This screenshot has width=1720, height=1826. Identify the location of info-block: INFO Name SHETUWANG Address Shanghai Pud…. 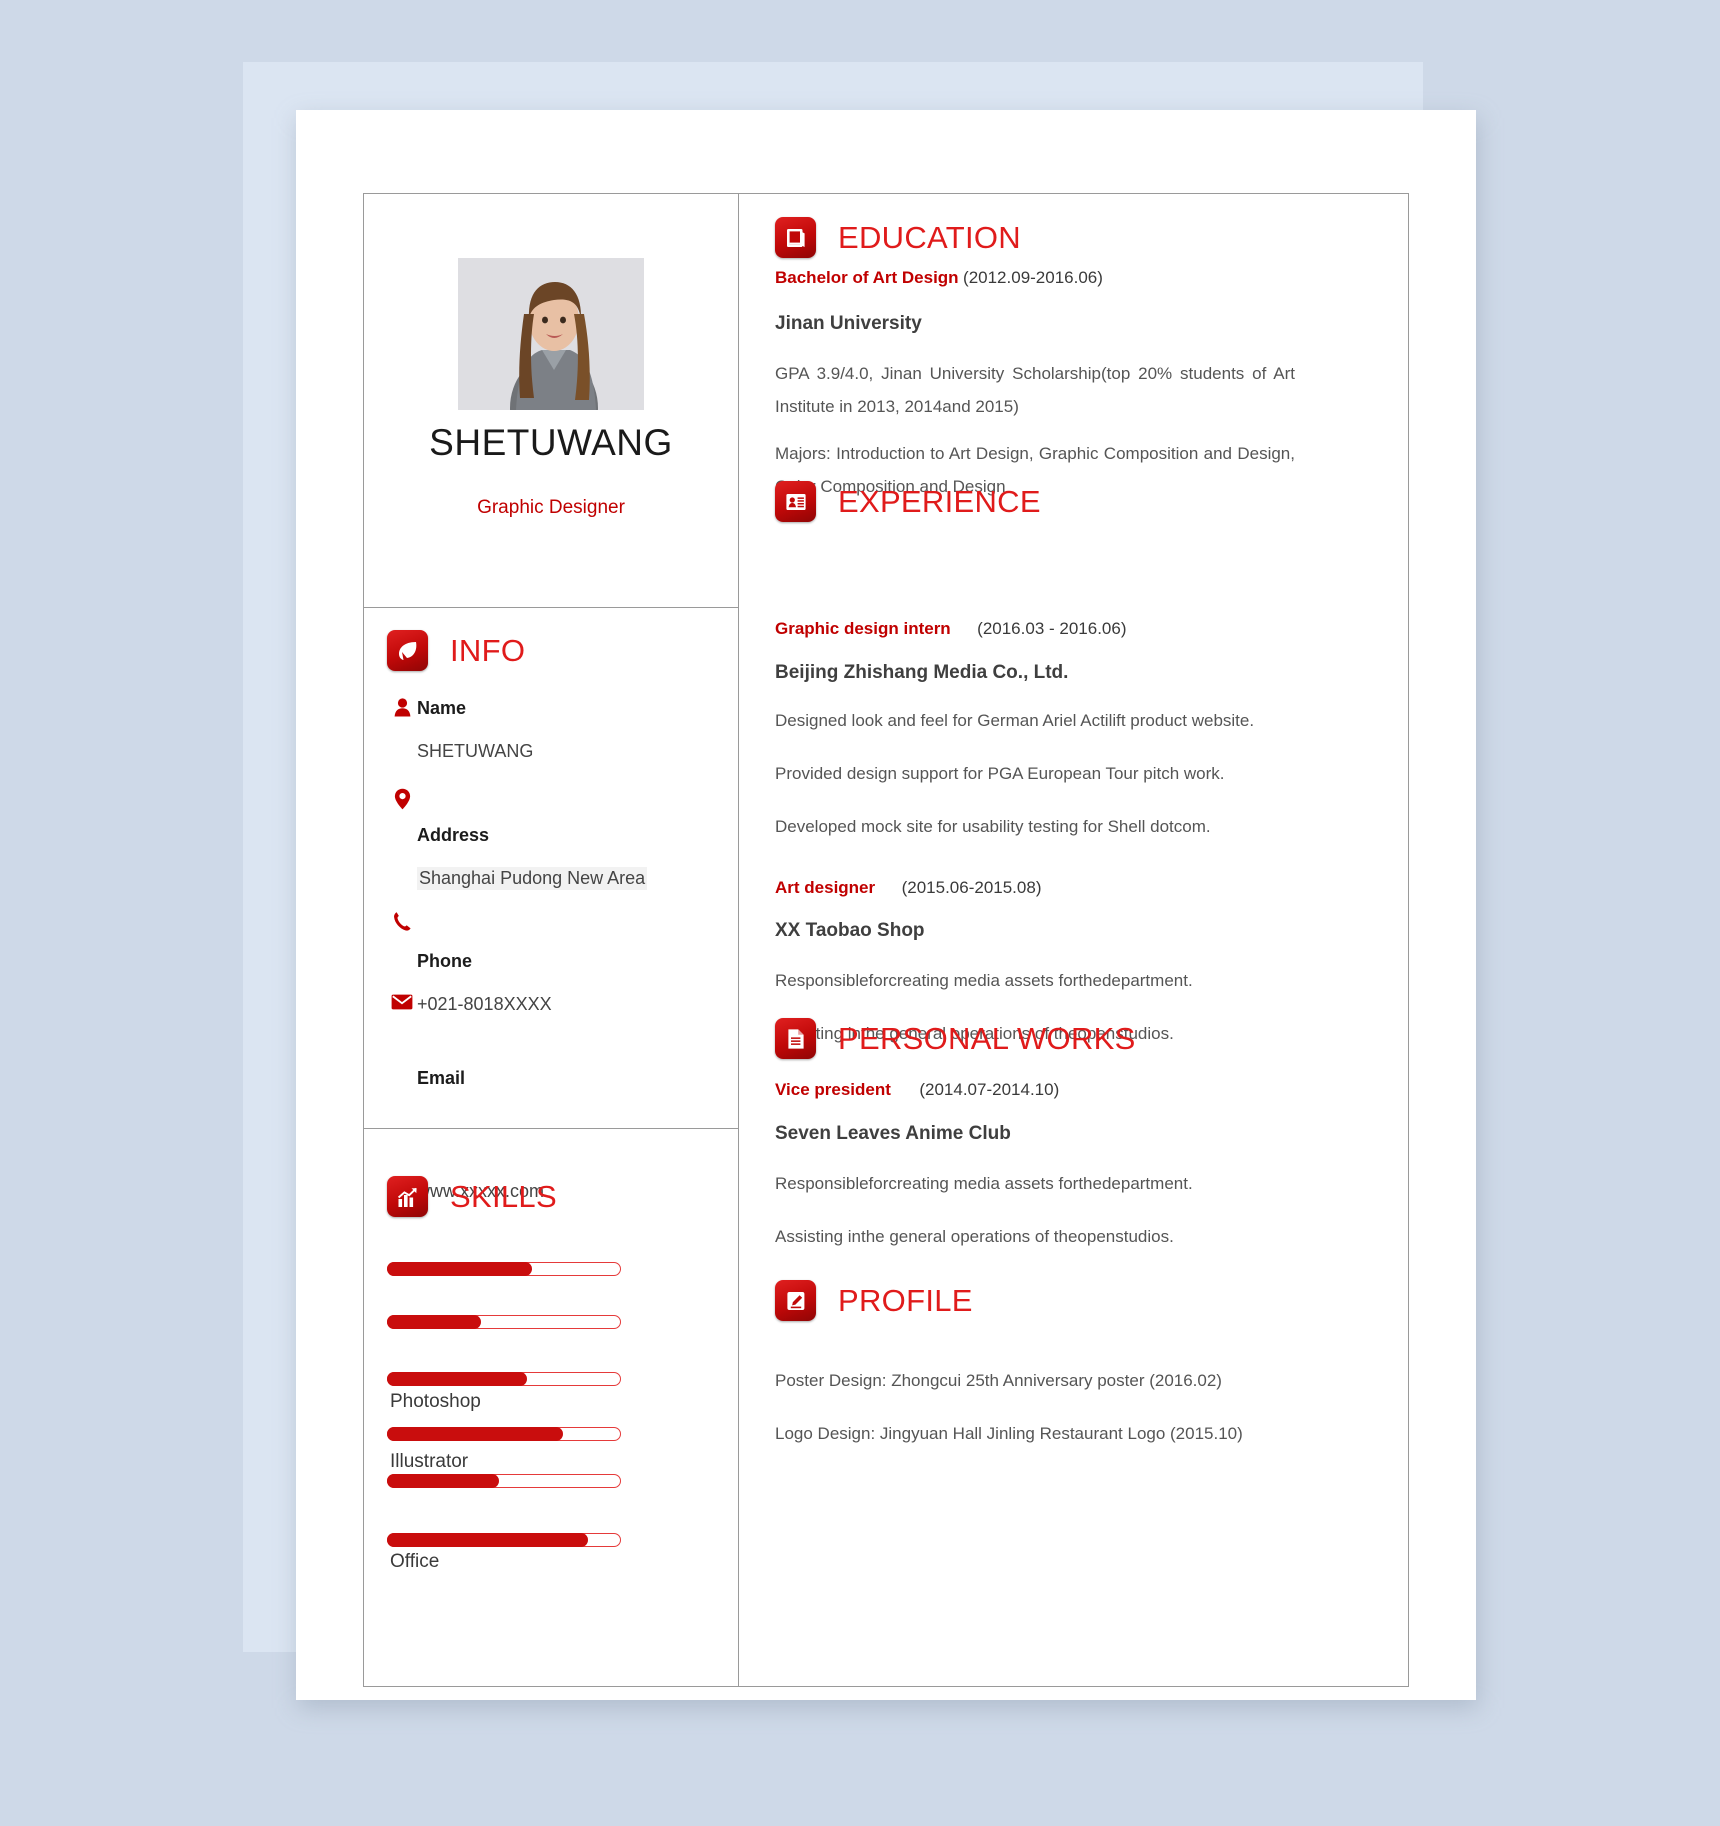
(551, 868).